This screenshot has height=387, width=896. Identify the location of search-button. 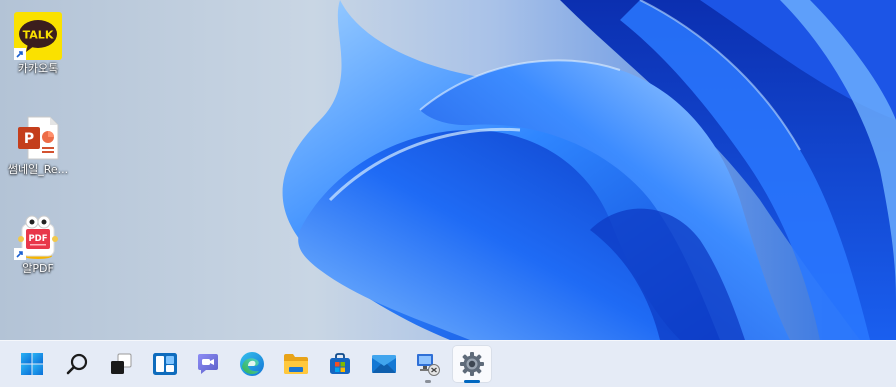
(77, 364).